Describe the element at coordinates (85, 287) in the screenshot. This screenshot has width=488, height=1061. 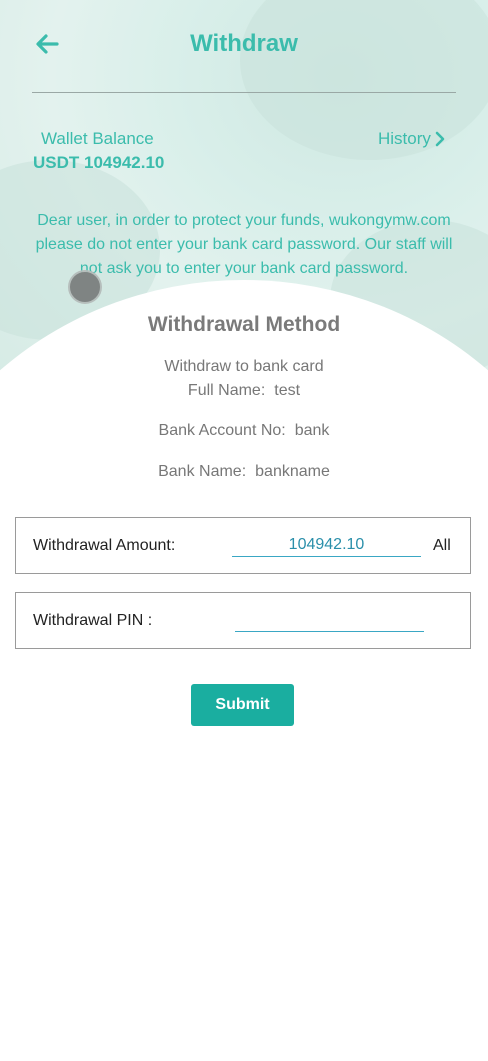
I see `cursor-indicator` at that location.